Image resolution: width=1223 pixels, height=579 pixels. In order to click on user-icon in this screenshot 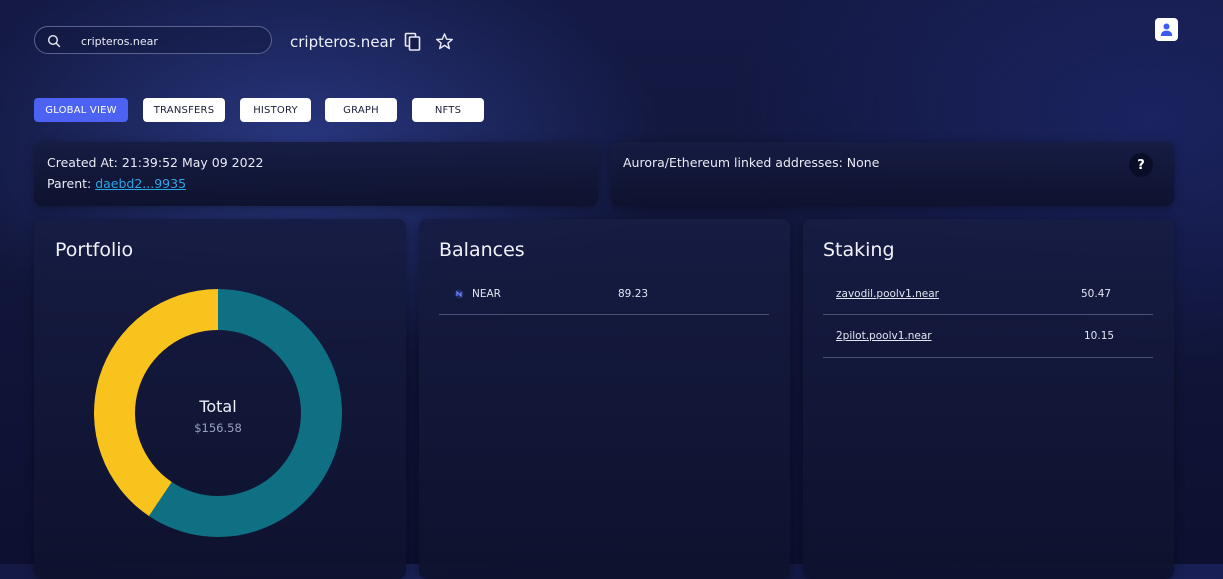, I will do `click(1166, 29)`.